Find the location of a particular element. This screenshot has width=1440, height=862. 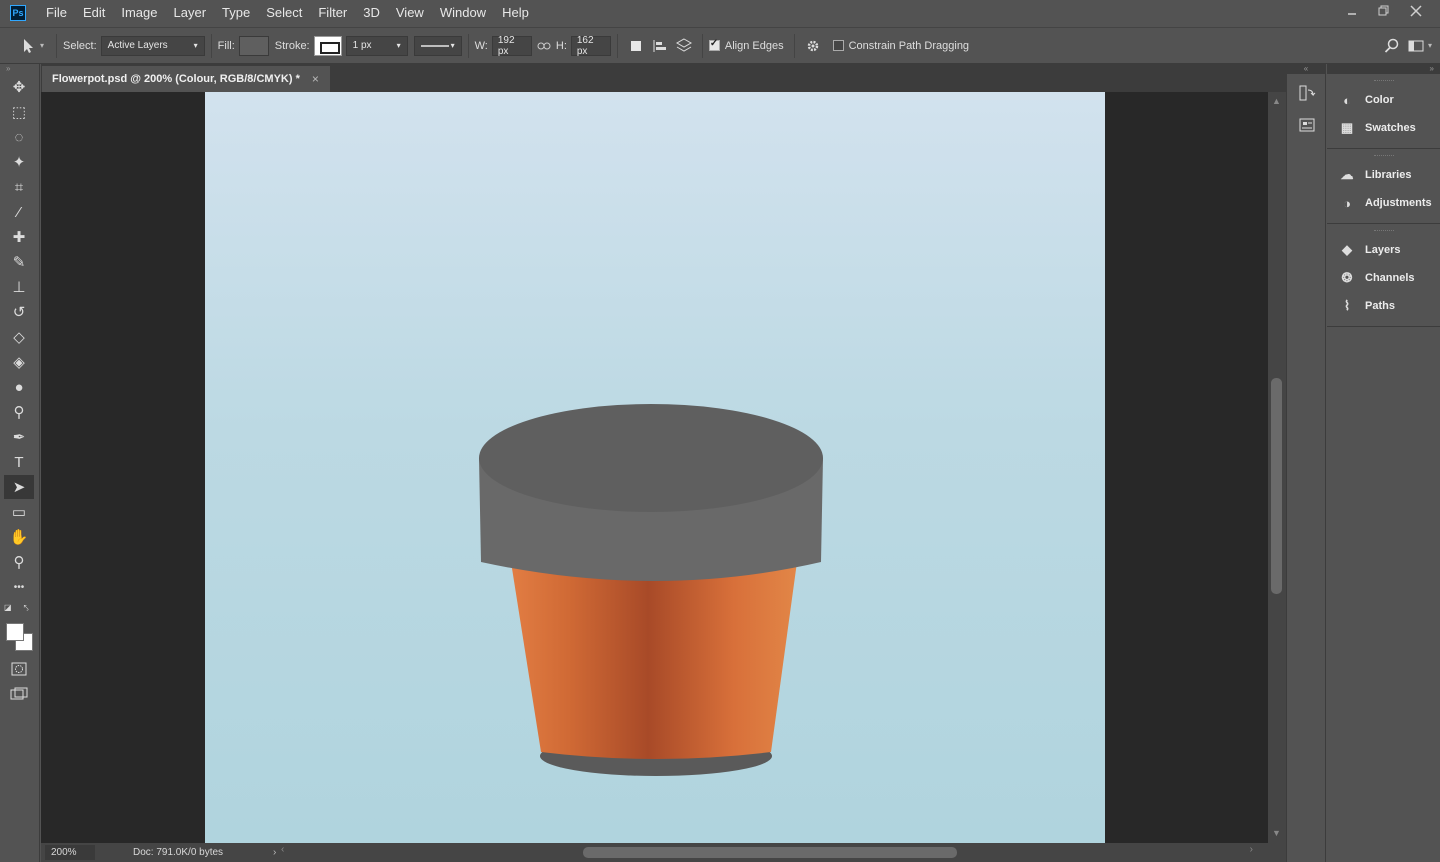

rectangle-tool: ▭ is located at coordinates (19, 512).